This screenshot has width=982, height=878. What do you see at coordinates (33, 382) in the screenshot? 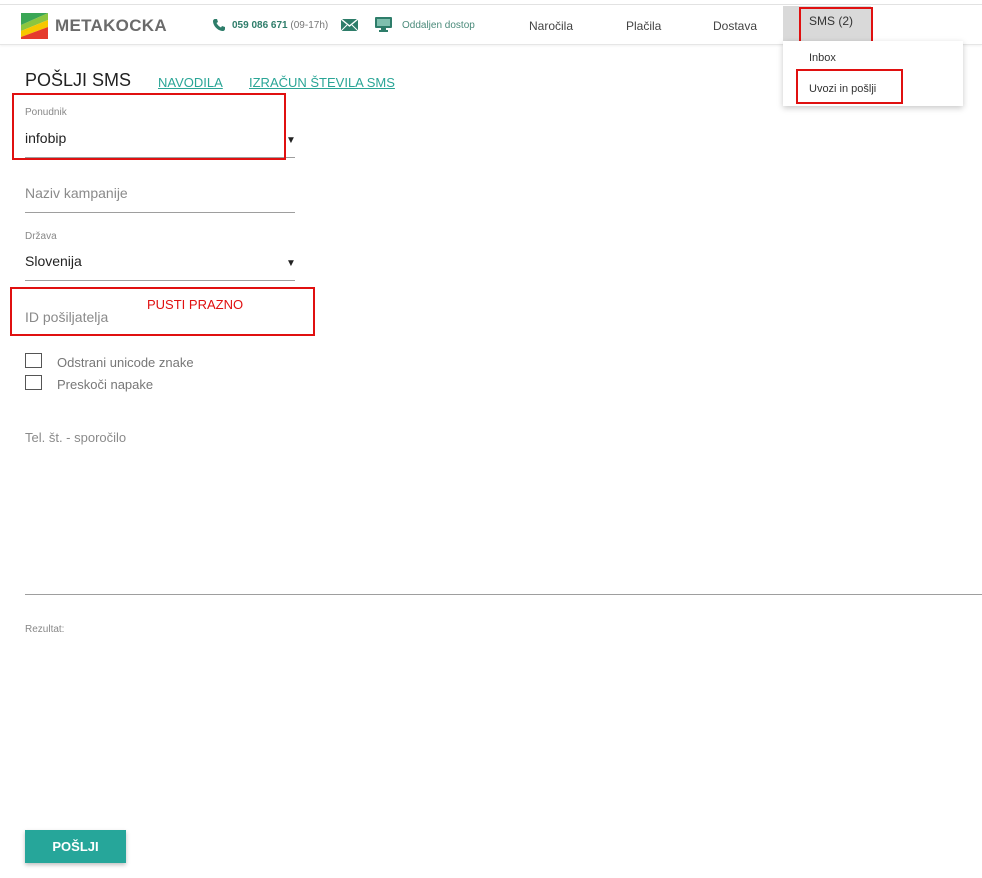
I see `skip-errors-checkbox` at bounding box center [33, 382].